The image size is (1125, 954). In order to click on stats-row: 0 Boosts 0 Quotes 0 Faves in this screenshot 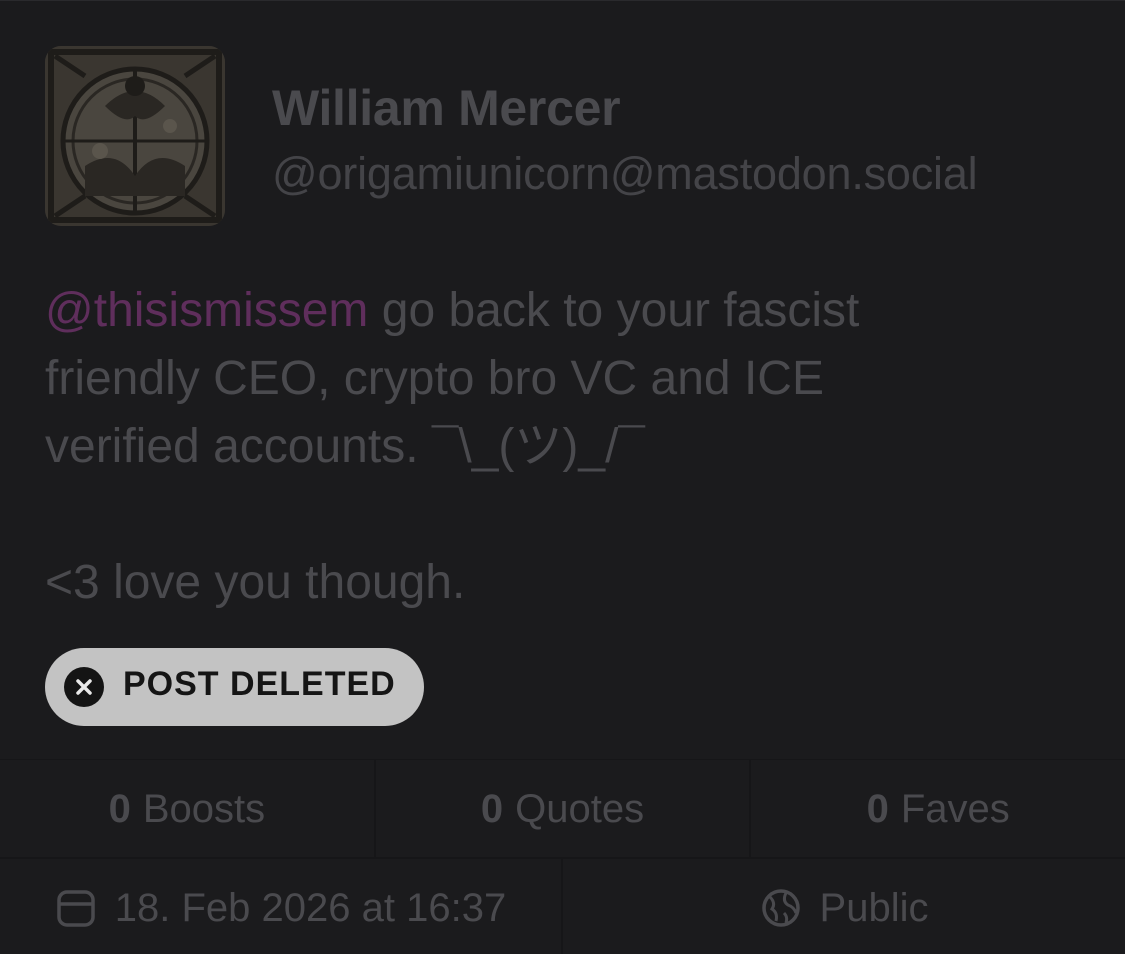, I will do `click(562, 808)`.